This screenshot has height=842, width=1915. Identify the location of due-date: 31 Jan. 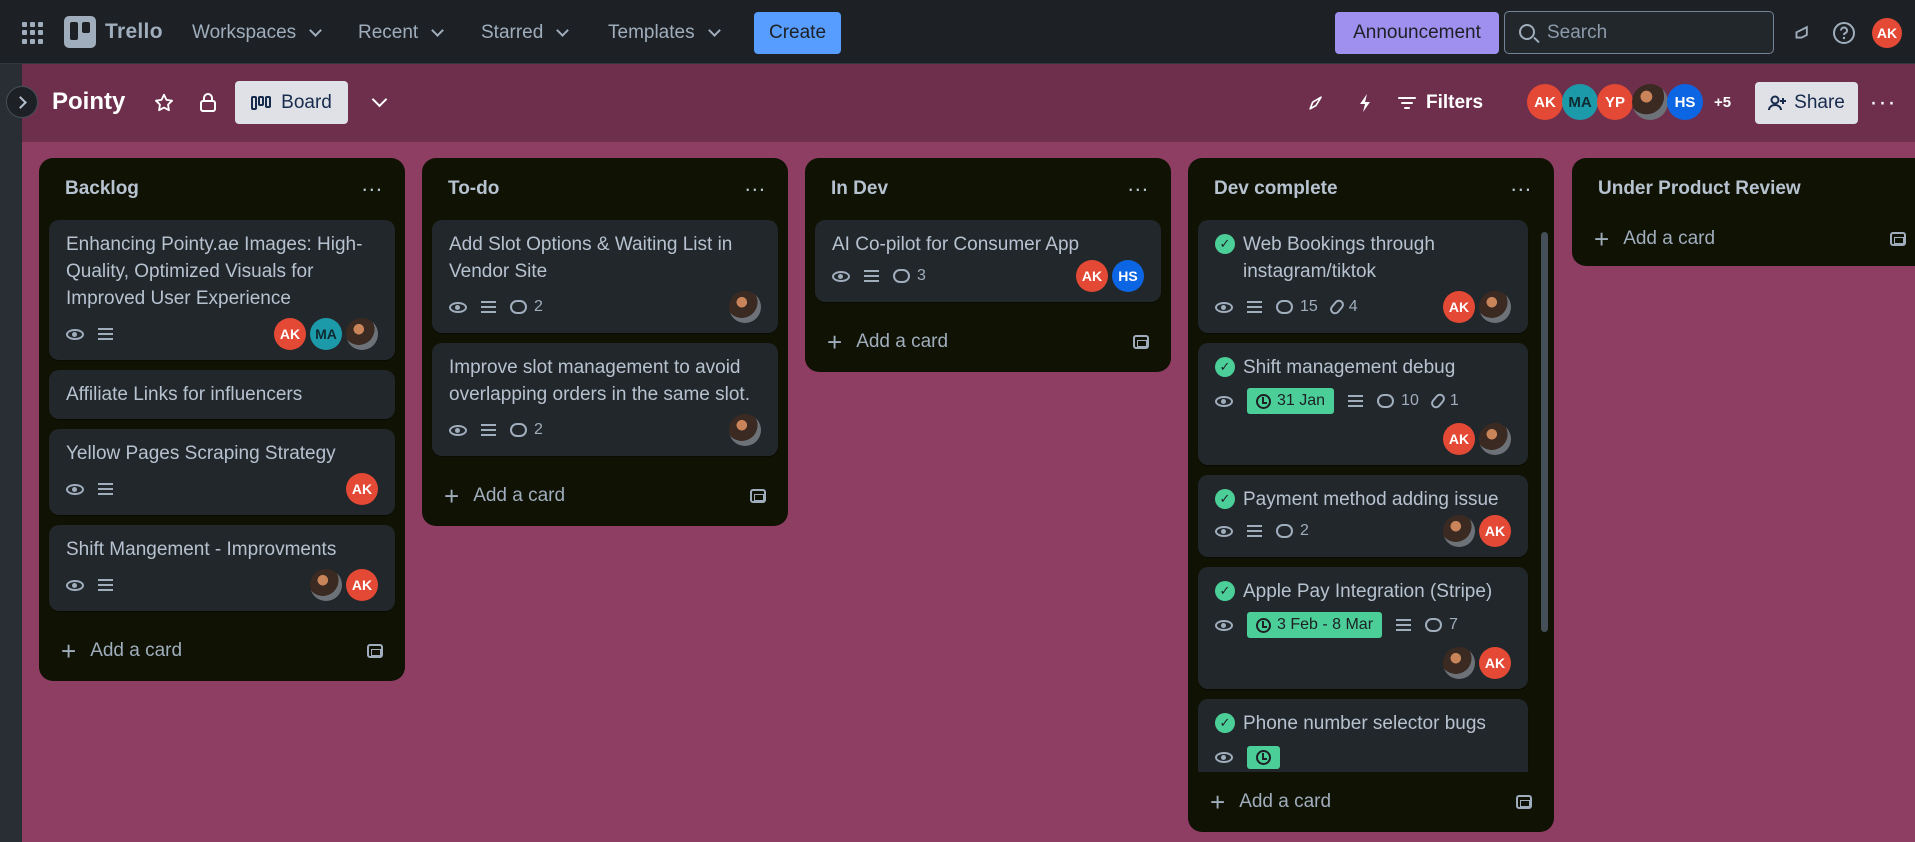
(1301, 400).